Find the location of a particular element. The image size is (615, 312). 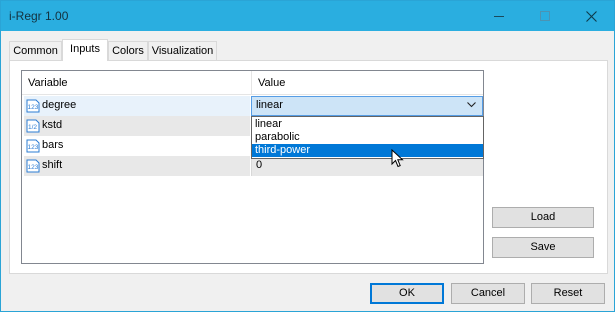

close-icon is located at coordinates (591, 16).